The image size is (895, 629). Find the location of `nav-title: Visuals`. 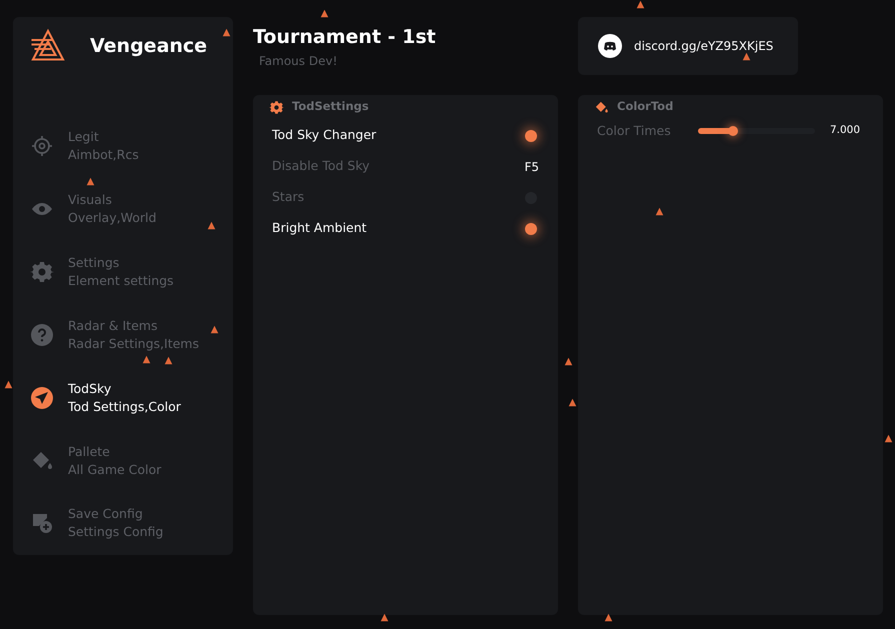

nav-title: Visuals is located at coordinates (90, 199).